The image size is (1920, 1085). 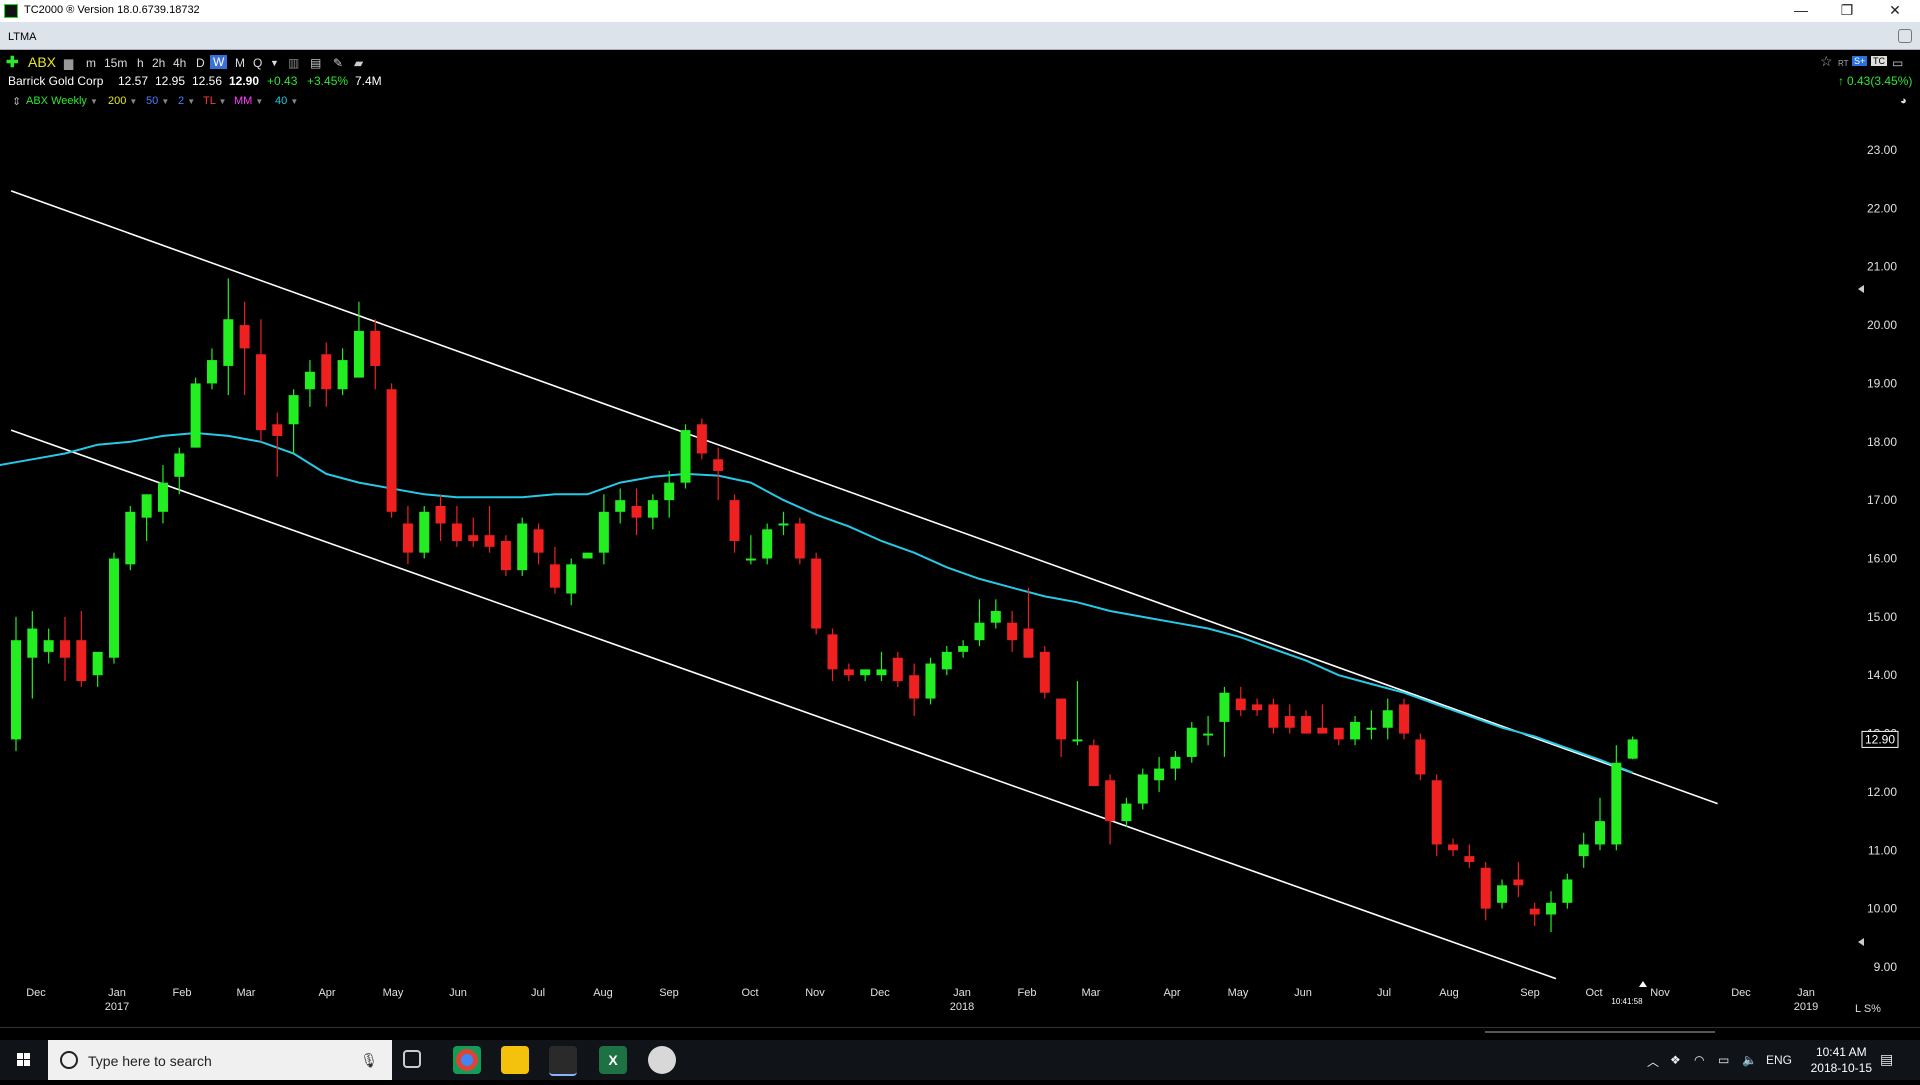 What do you see at coordinates (248, 101) in the screenshot?
I see `indicator-mm: MM ▼` at bounding box center [248, 101].